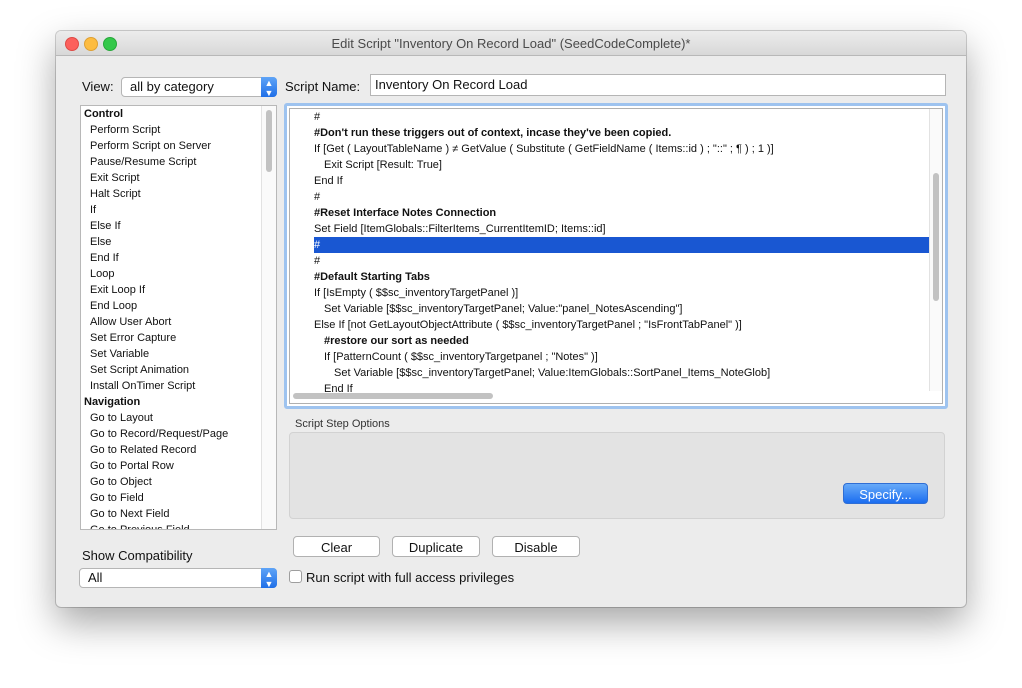 This screenshot has height=688, width=1022. Describe the element at coordinates (178, 242) in the screenshot. I see `step-item: Else` at that location.